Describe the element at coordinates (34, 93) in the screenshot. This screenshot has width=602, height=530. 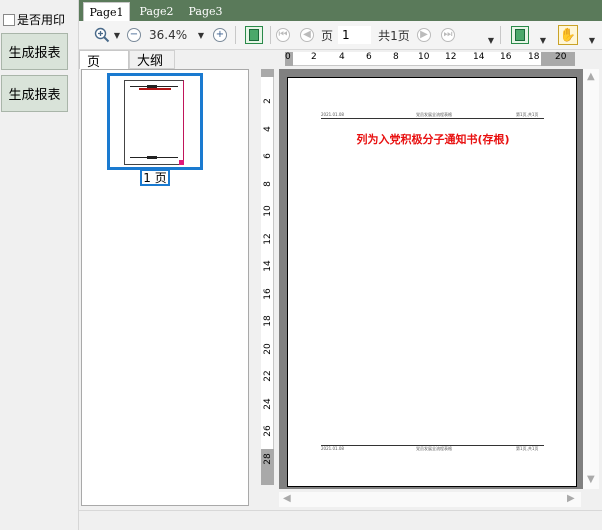
I see `generate-report-button-2: 生成报表` at that location.